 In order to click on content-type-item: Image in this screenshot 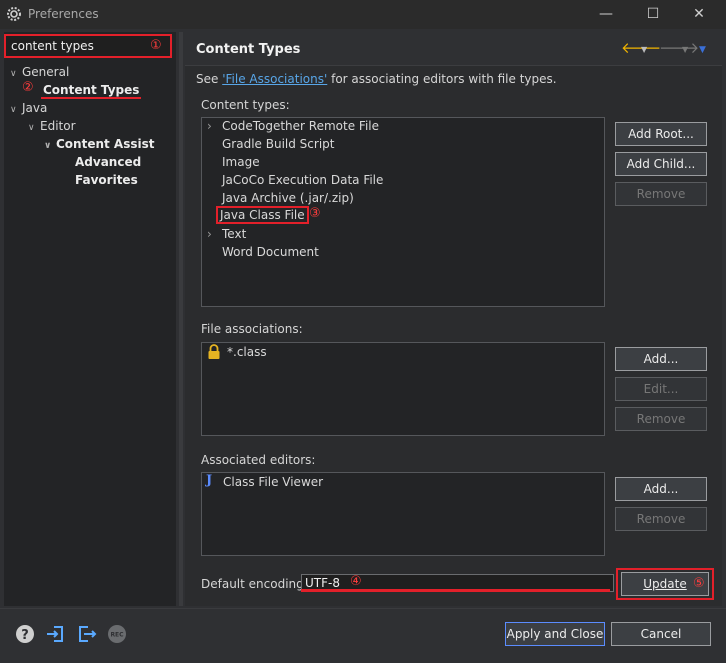, I will do `click(241, 162)`.